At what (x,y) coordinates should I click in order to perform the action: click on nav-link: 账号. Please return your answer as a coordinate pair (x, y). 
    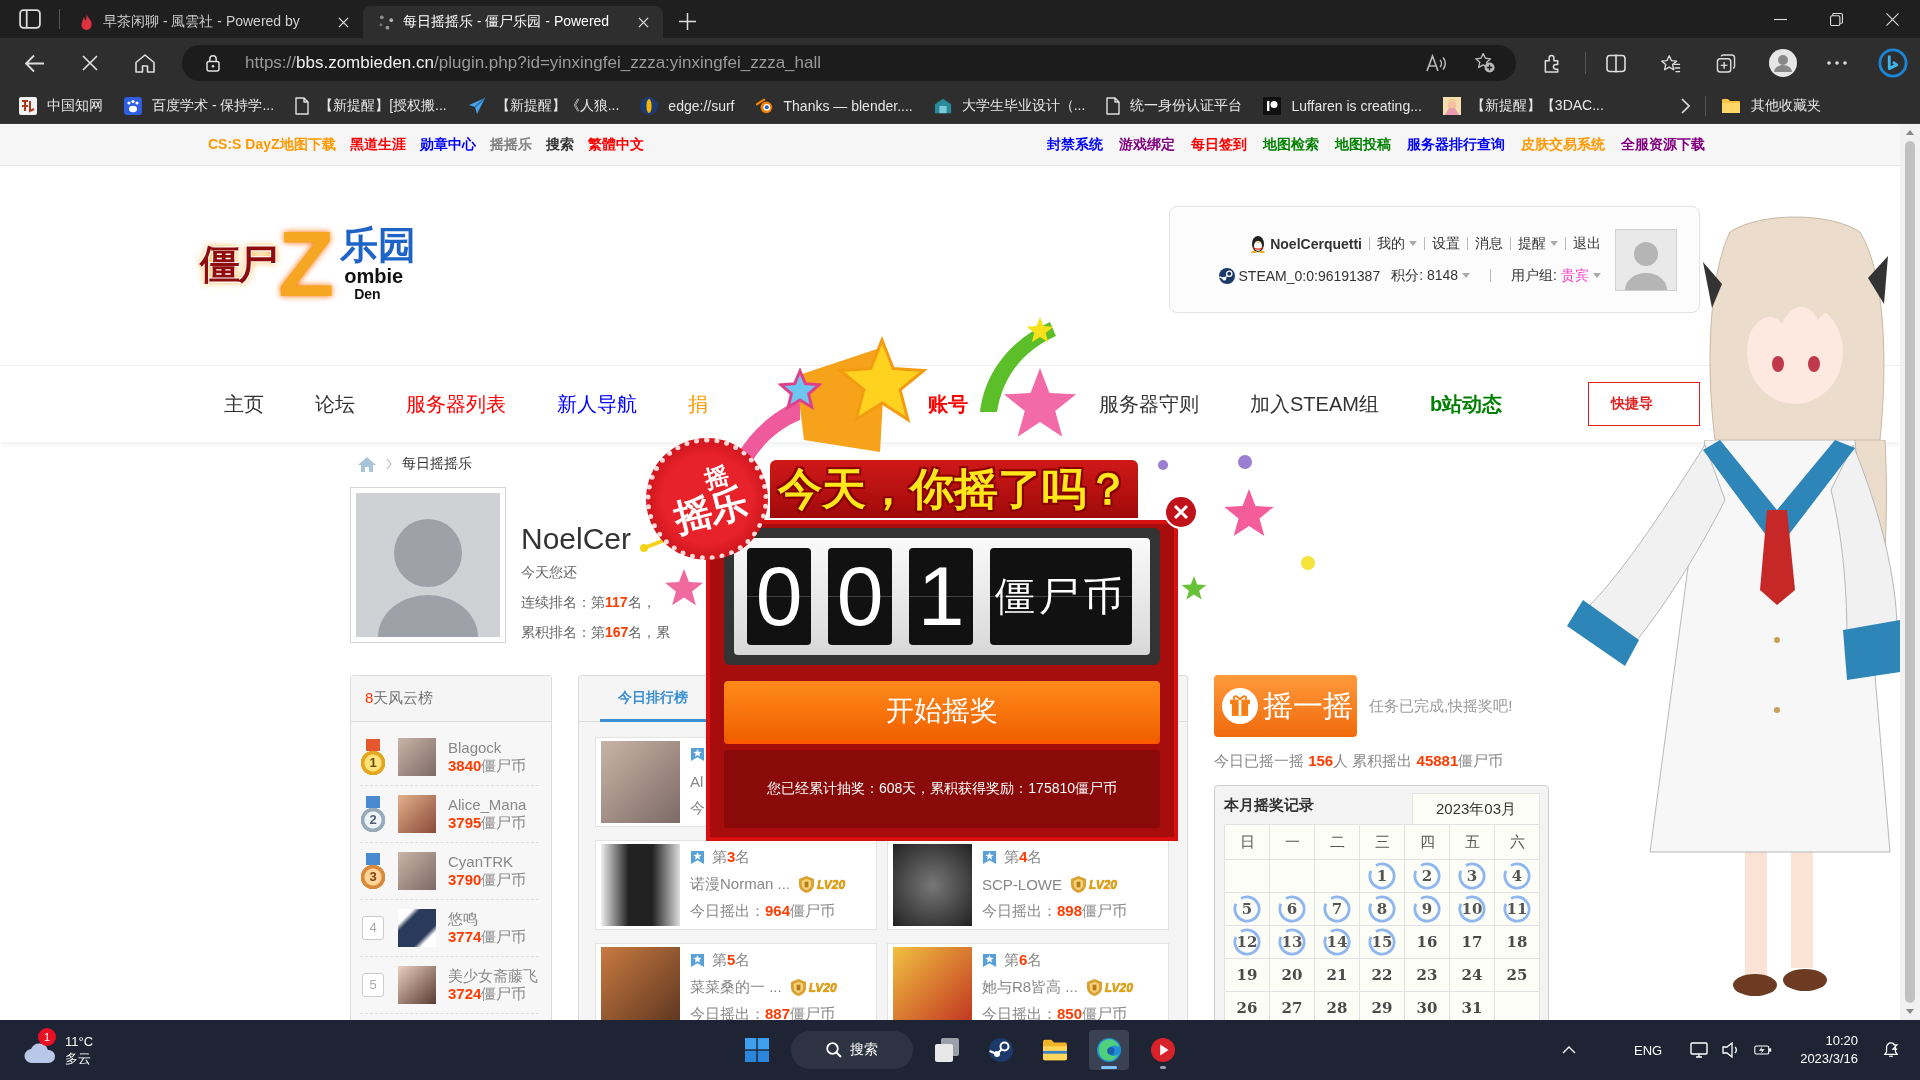
    Looking at the image, I should click on (948, 404).